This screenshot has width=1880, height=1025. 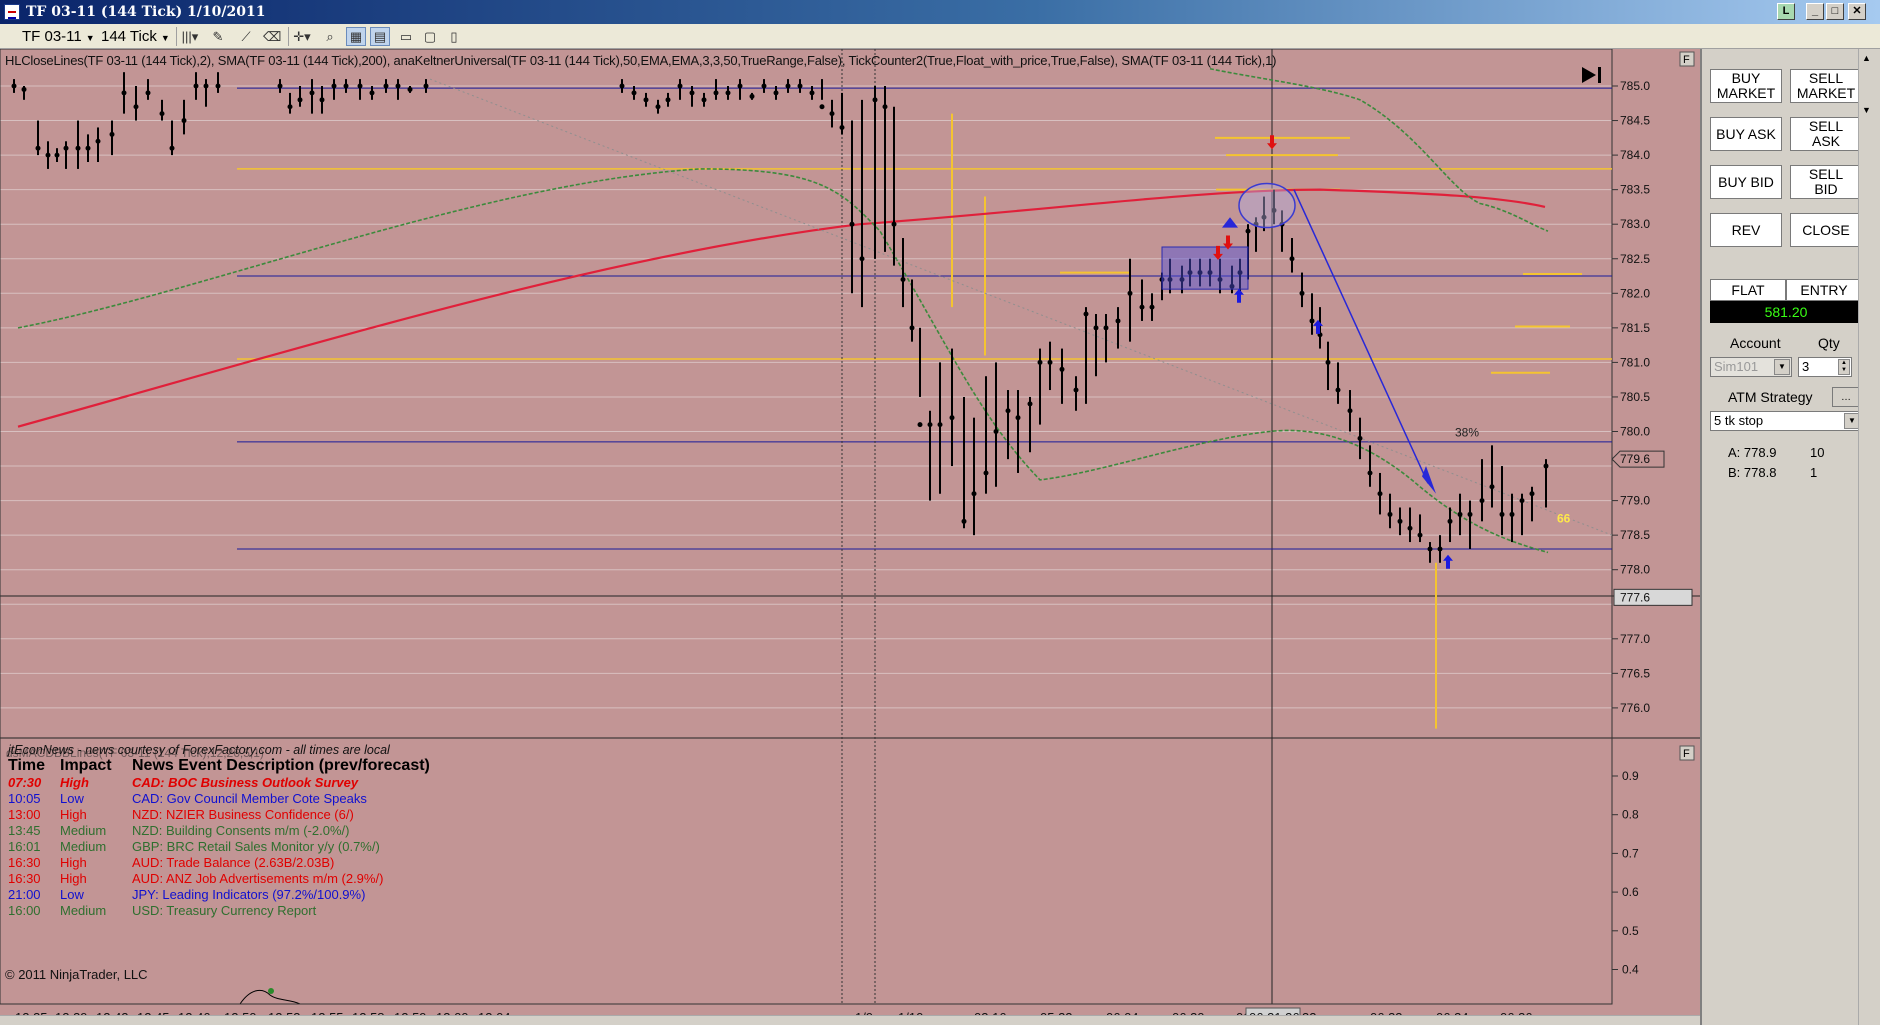 What do you see at coordinates (1826, 86) in the screenshot?
I see `sell-market-button: SELL MARKET` at bounding box center [1826, 86].